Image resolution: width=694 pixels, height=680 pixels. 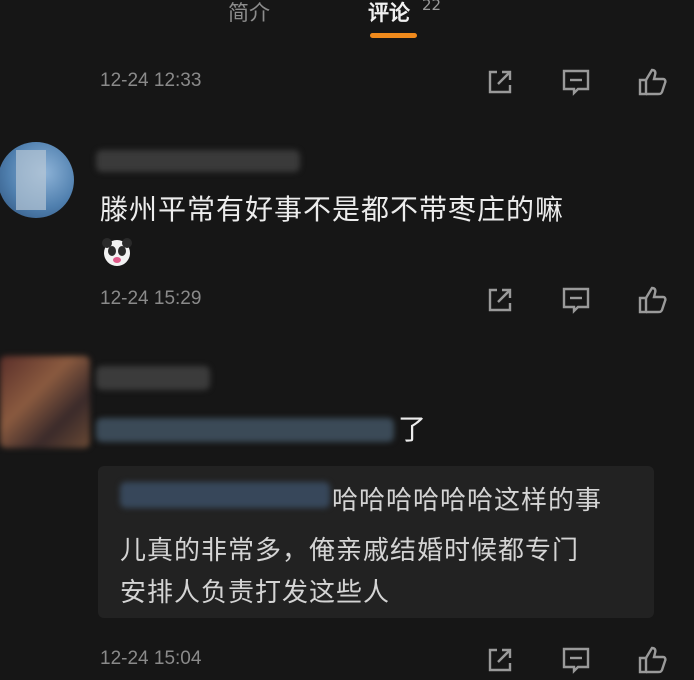 What do you see at coordinates (350, 551) in the screenshot?
I see `reply-text-line2: 儿真的非常多，俺亲戚结婚时候都专门` at bounding box center [350, 551].